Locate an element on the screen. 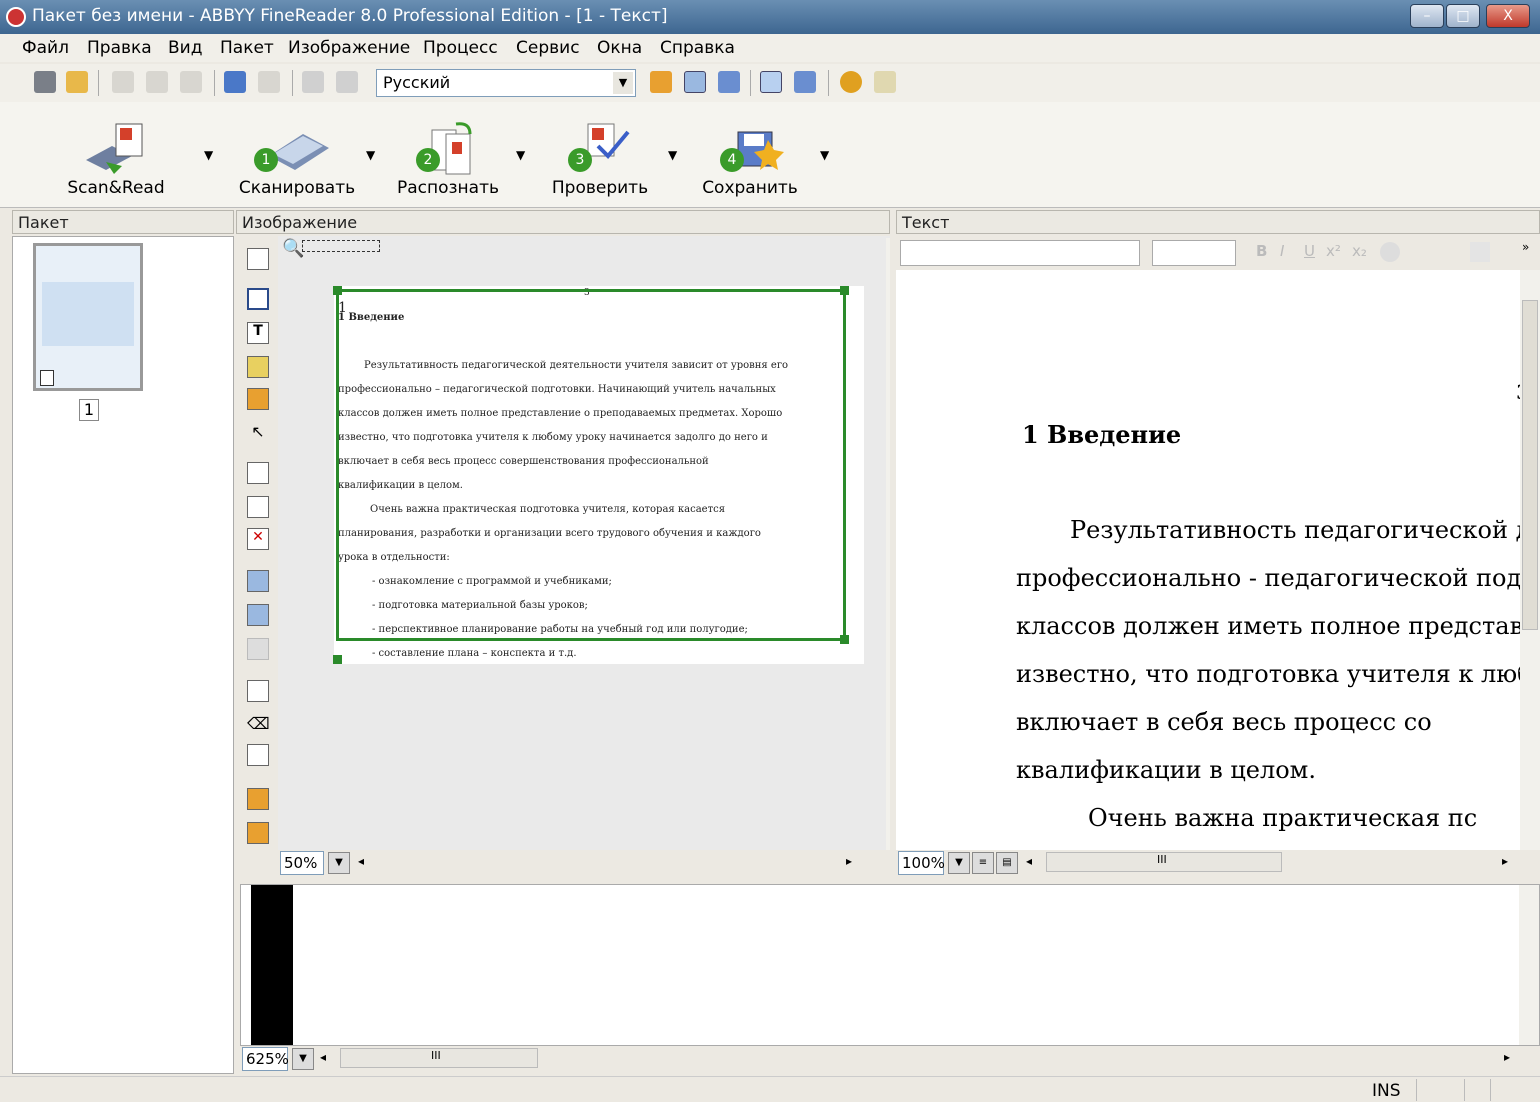  more-tools-icon: » is located at coordinates (1525, 247).